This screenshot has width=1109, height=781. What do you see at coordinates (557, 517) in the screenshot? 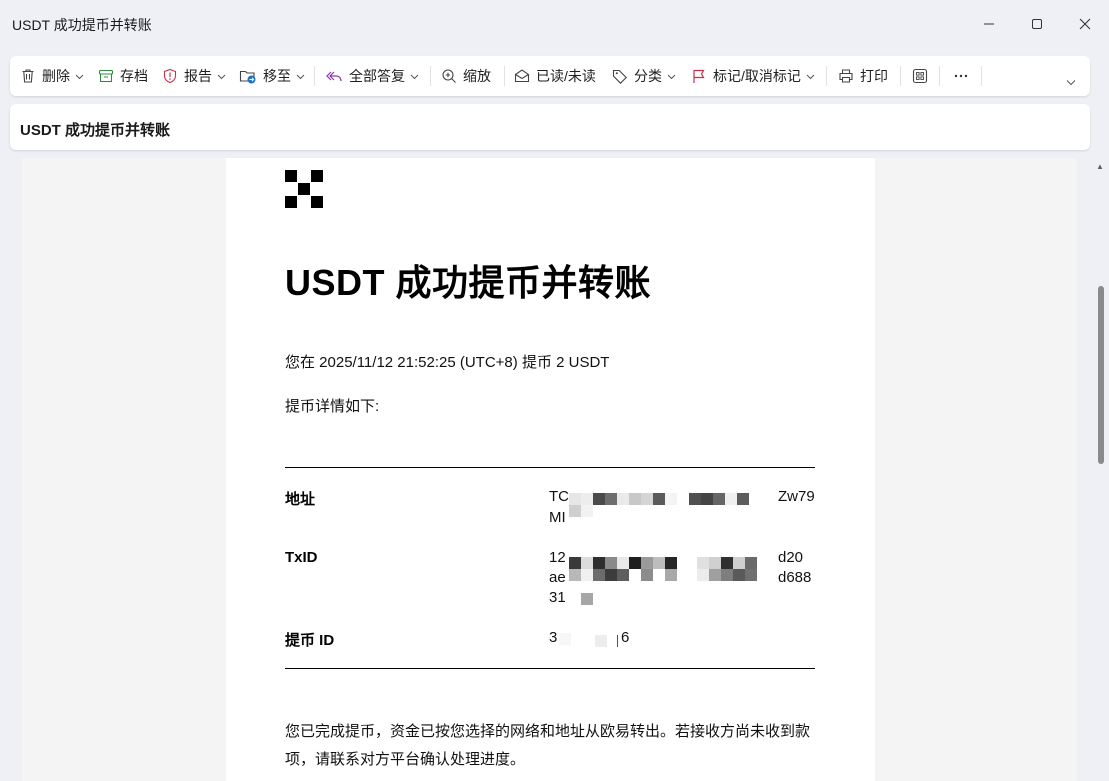
I see `address-part: MI` at bounding box center [557, 517].